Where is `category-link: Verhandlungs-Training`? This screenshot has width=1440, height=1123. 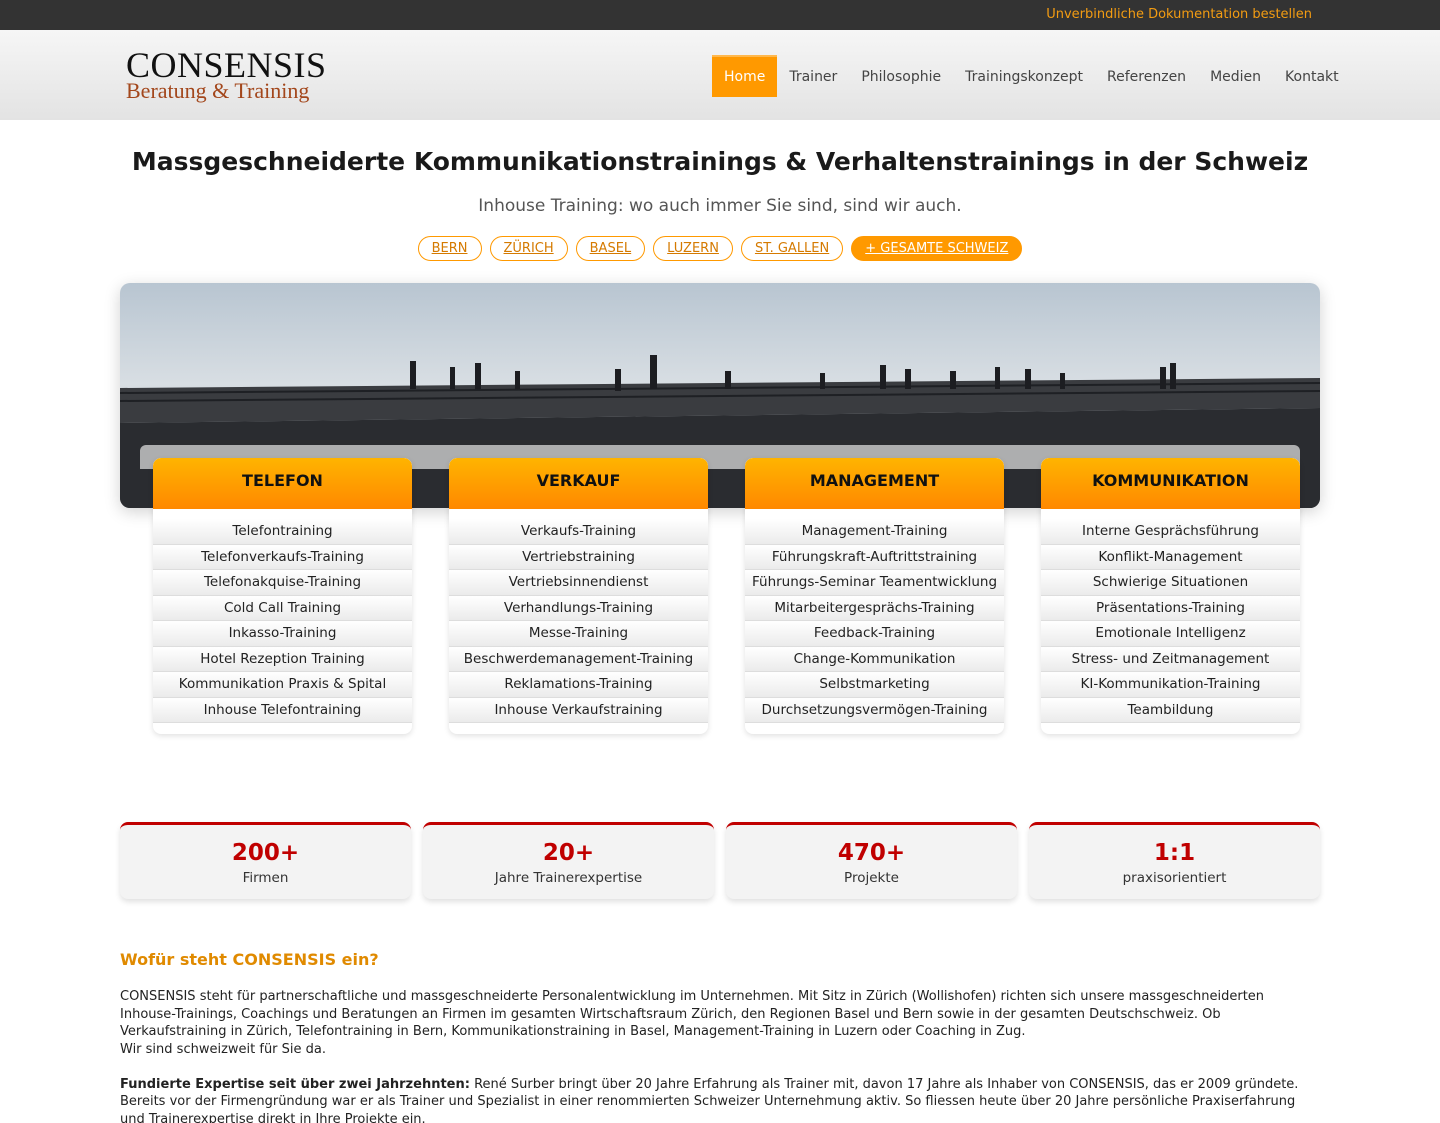
category-link: Verhandlungs-Training is located at coordinates (578, 608).